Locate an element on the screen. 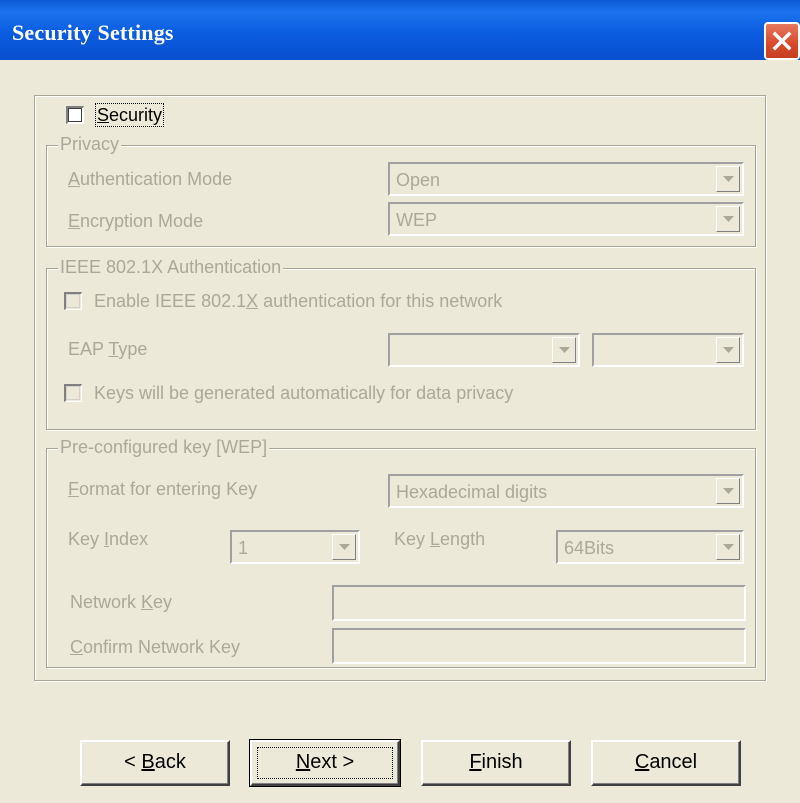 The image size is (800, 803). key-index-select: 1 is located at coordinates (295, 547).